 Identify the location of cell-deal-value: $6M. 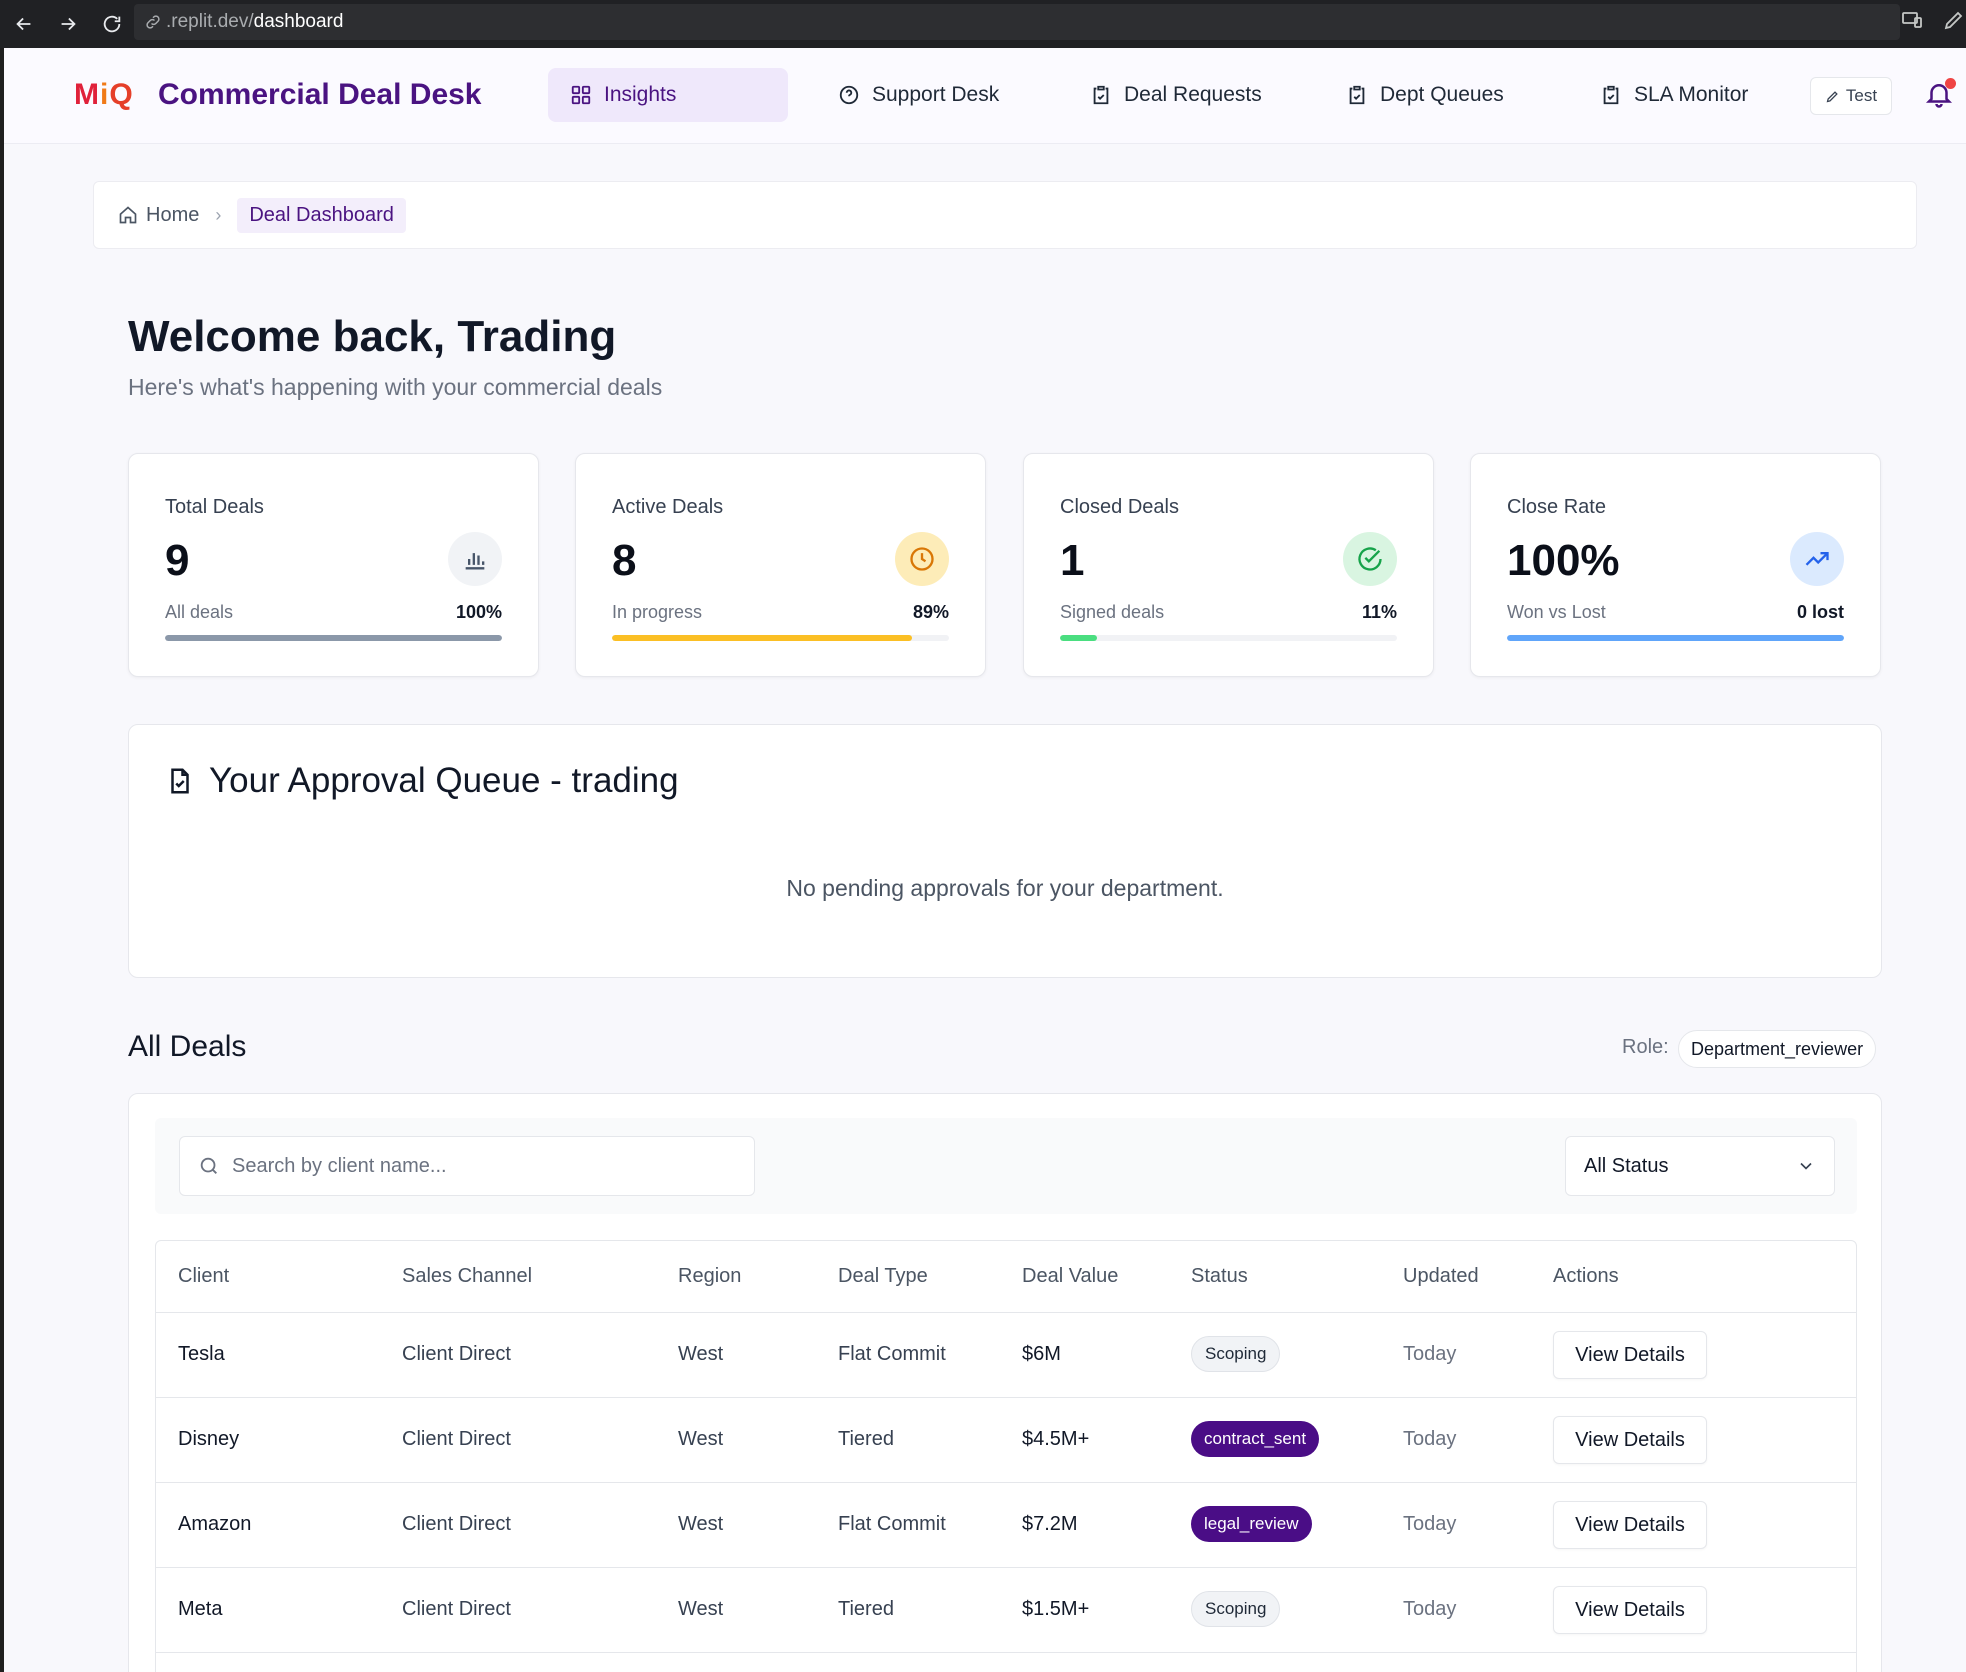
(1041, 1354).